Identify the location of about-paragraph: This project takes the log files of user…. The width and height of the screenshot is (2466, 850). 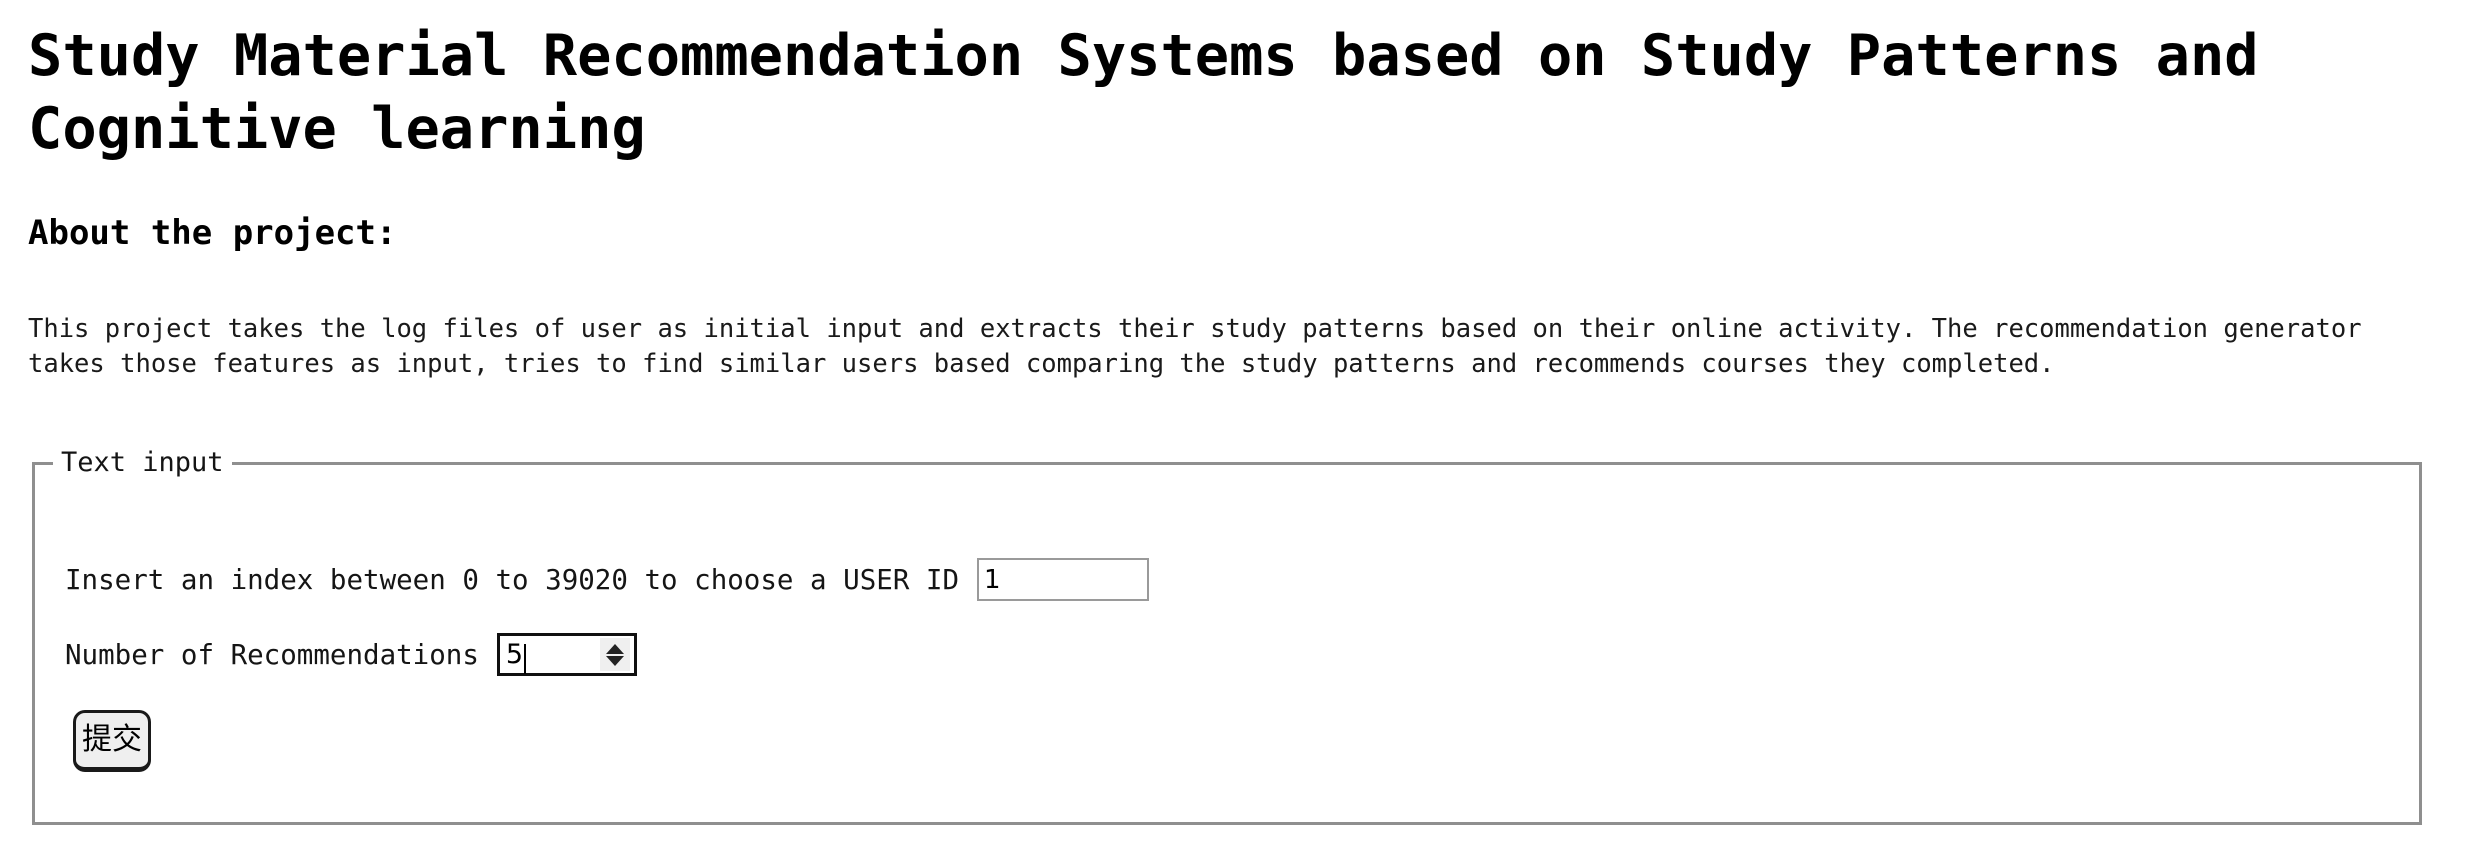
(1195, 346).